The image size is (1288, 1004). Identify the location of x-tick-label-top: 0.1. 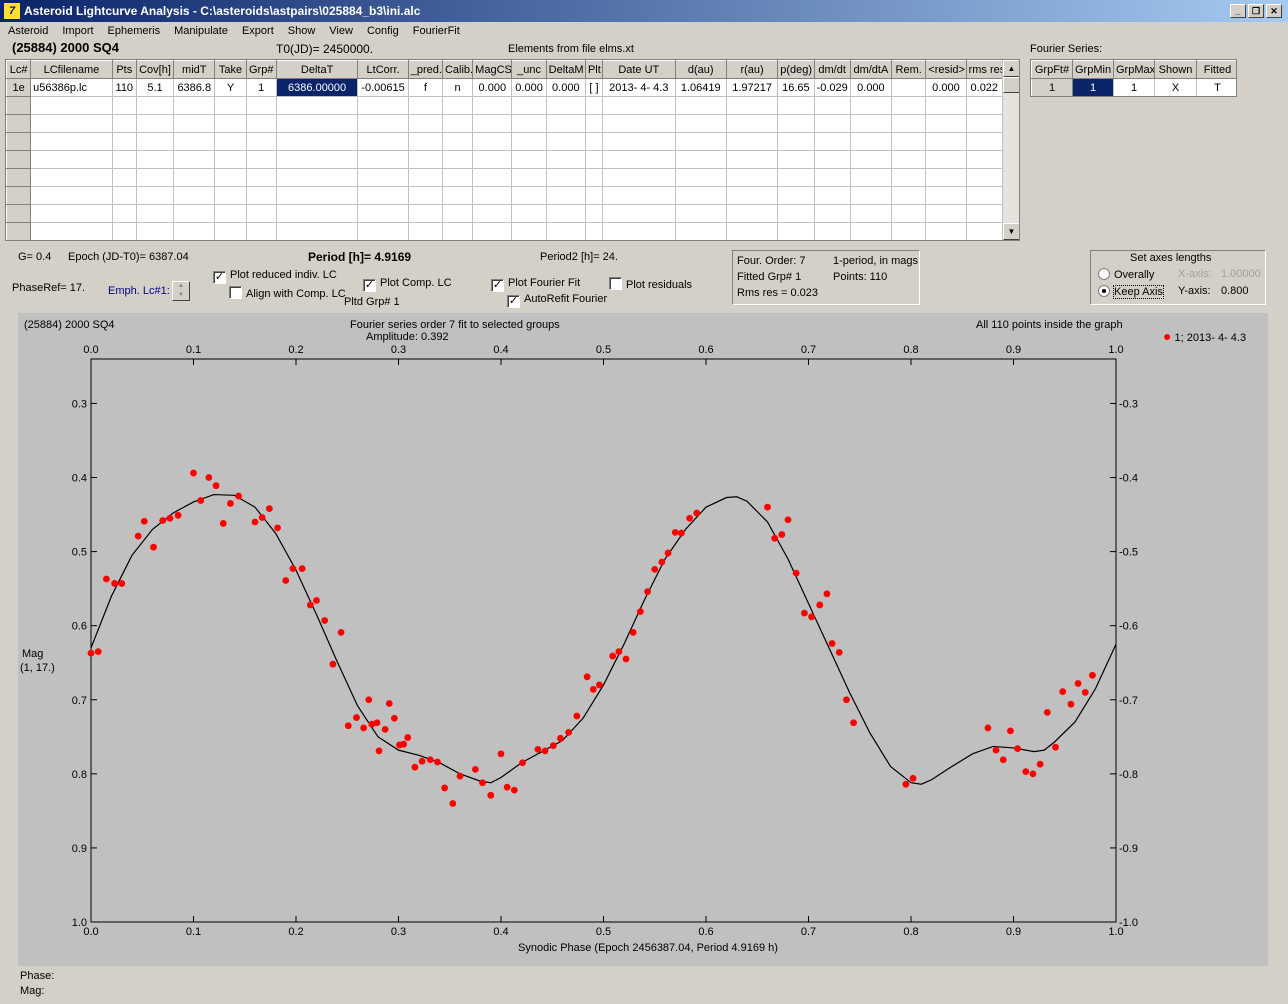
(193, 350).